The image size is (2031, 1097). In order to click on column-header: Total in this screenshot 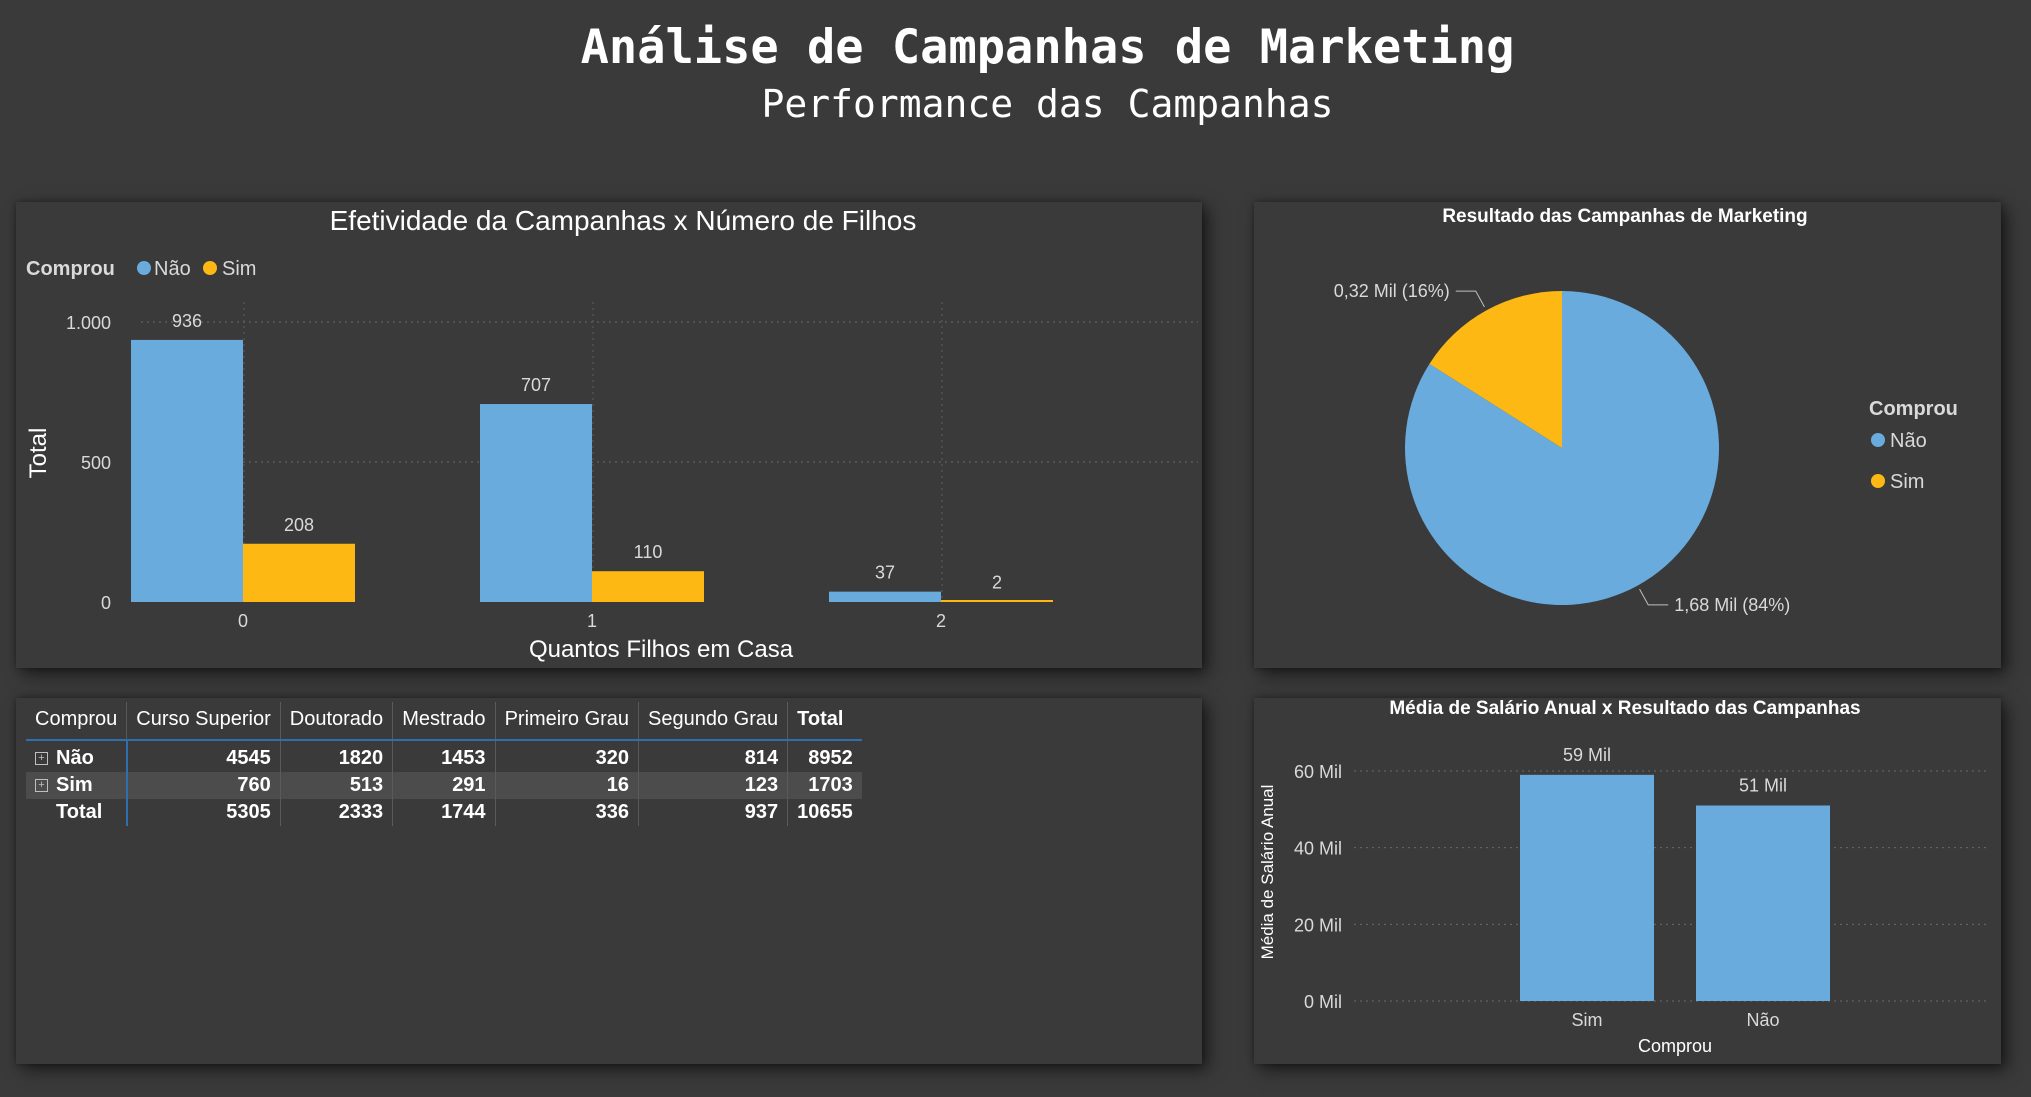, I will do `click(825, 721)`.